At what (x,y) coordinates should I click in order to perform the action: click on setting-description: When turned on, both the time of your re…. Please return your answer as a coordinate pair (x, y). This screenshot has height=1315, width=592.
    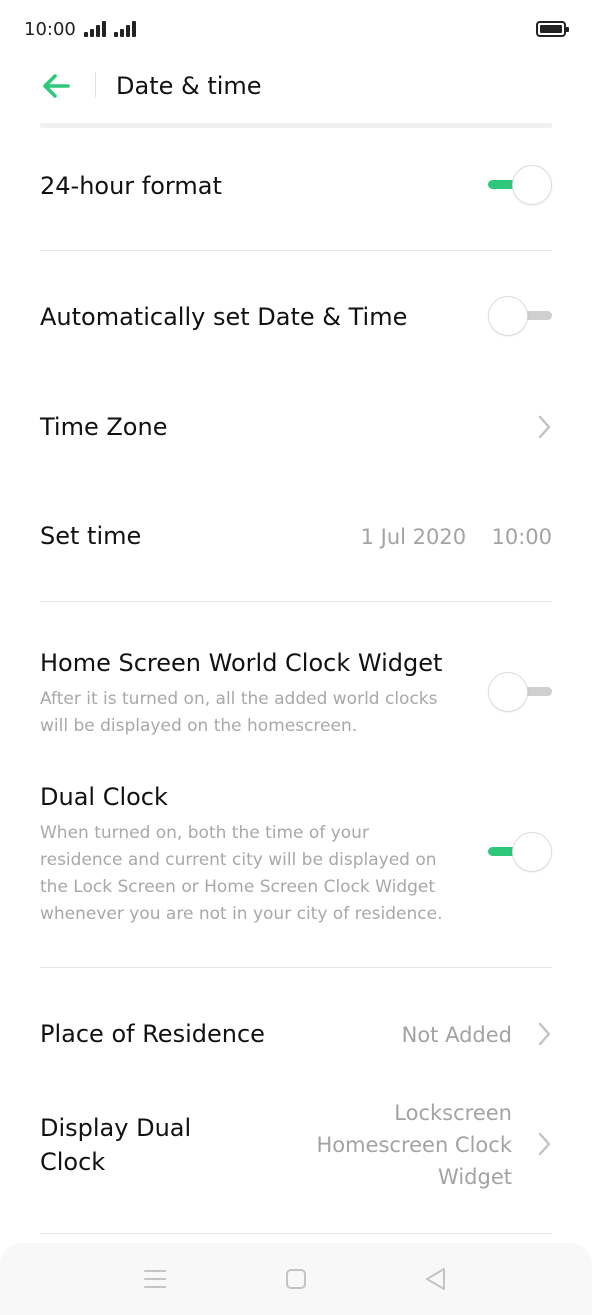
    Looking at the image, I should click on (241, 873).